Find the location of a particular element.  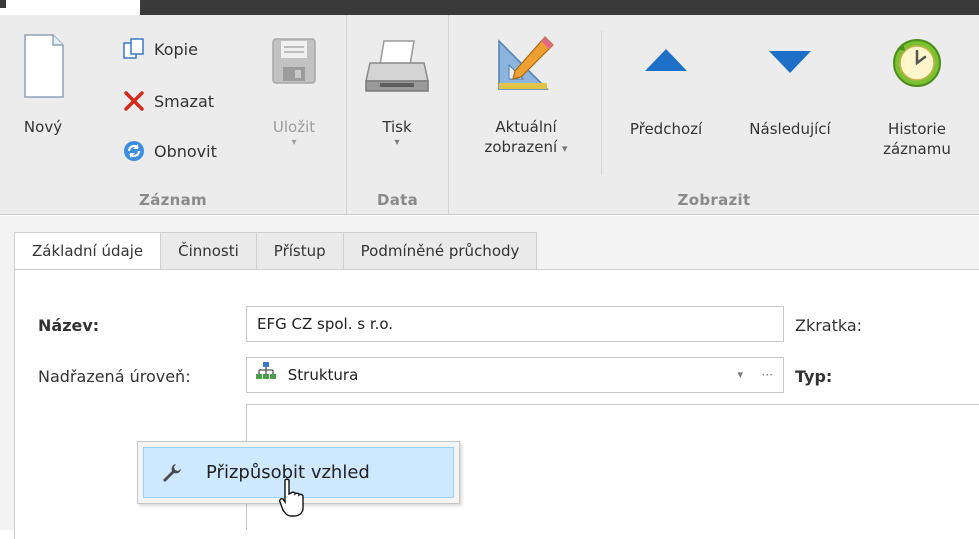

delete-x-icon is located at coordinates (134, 101).